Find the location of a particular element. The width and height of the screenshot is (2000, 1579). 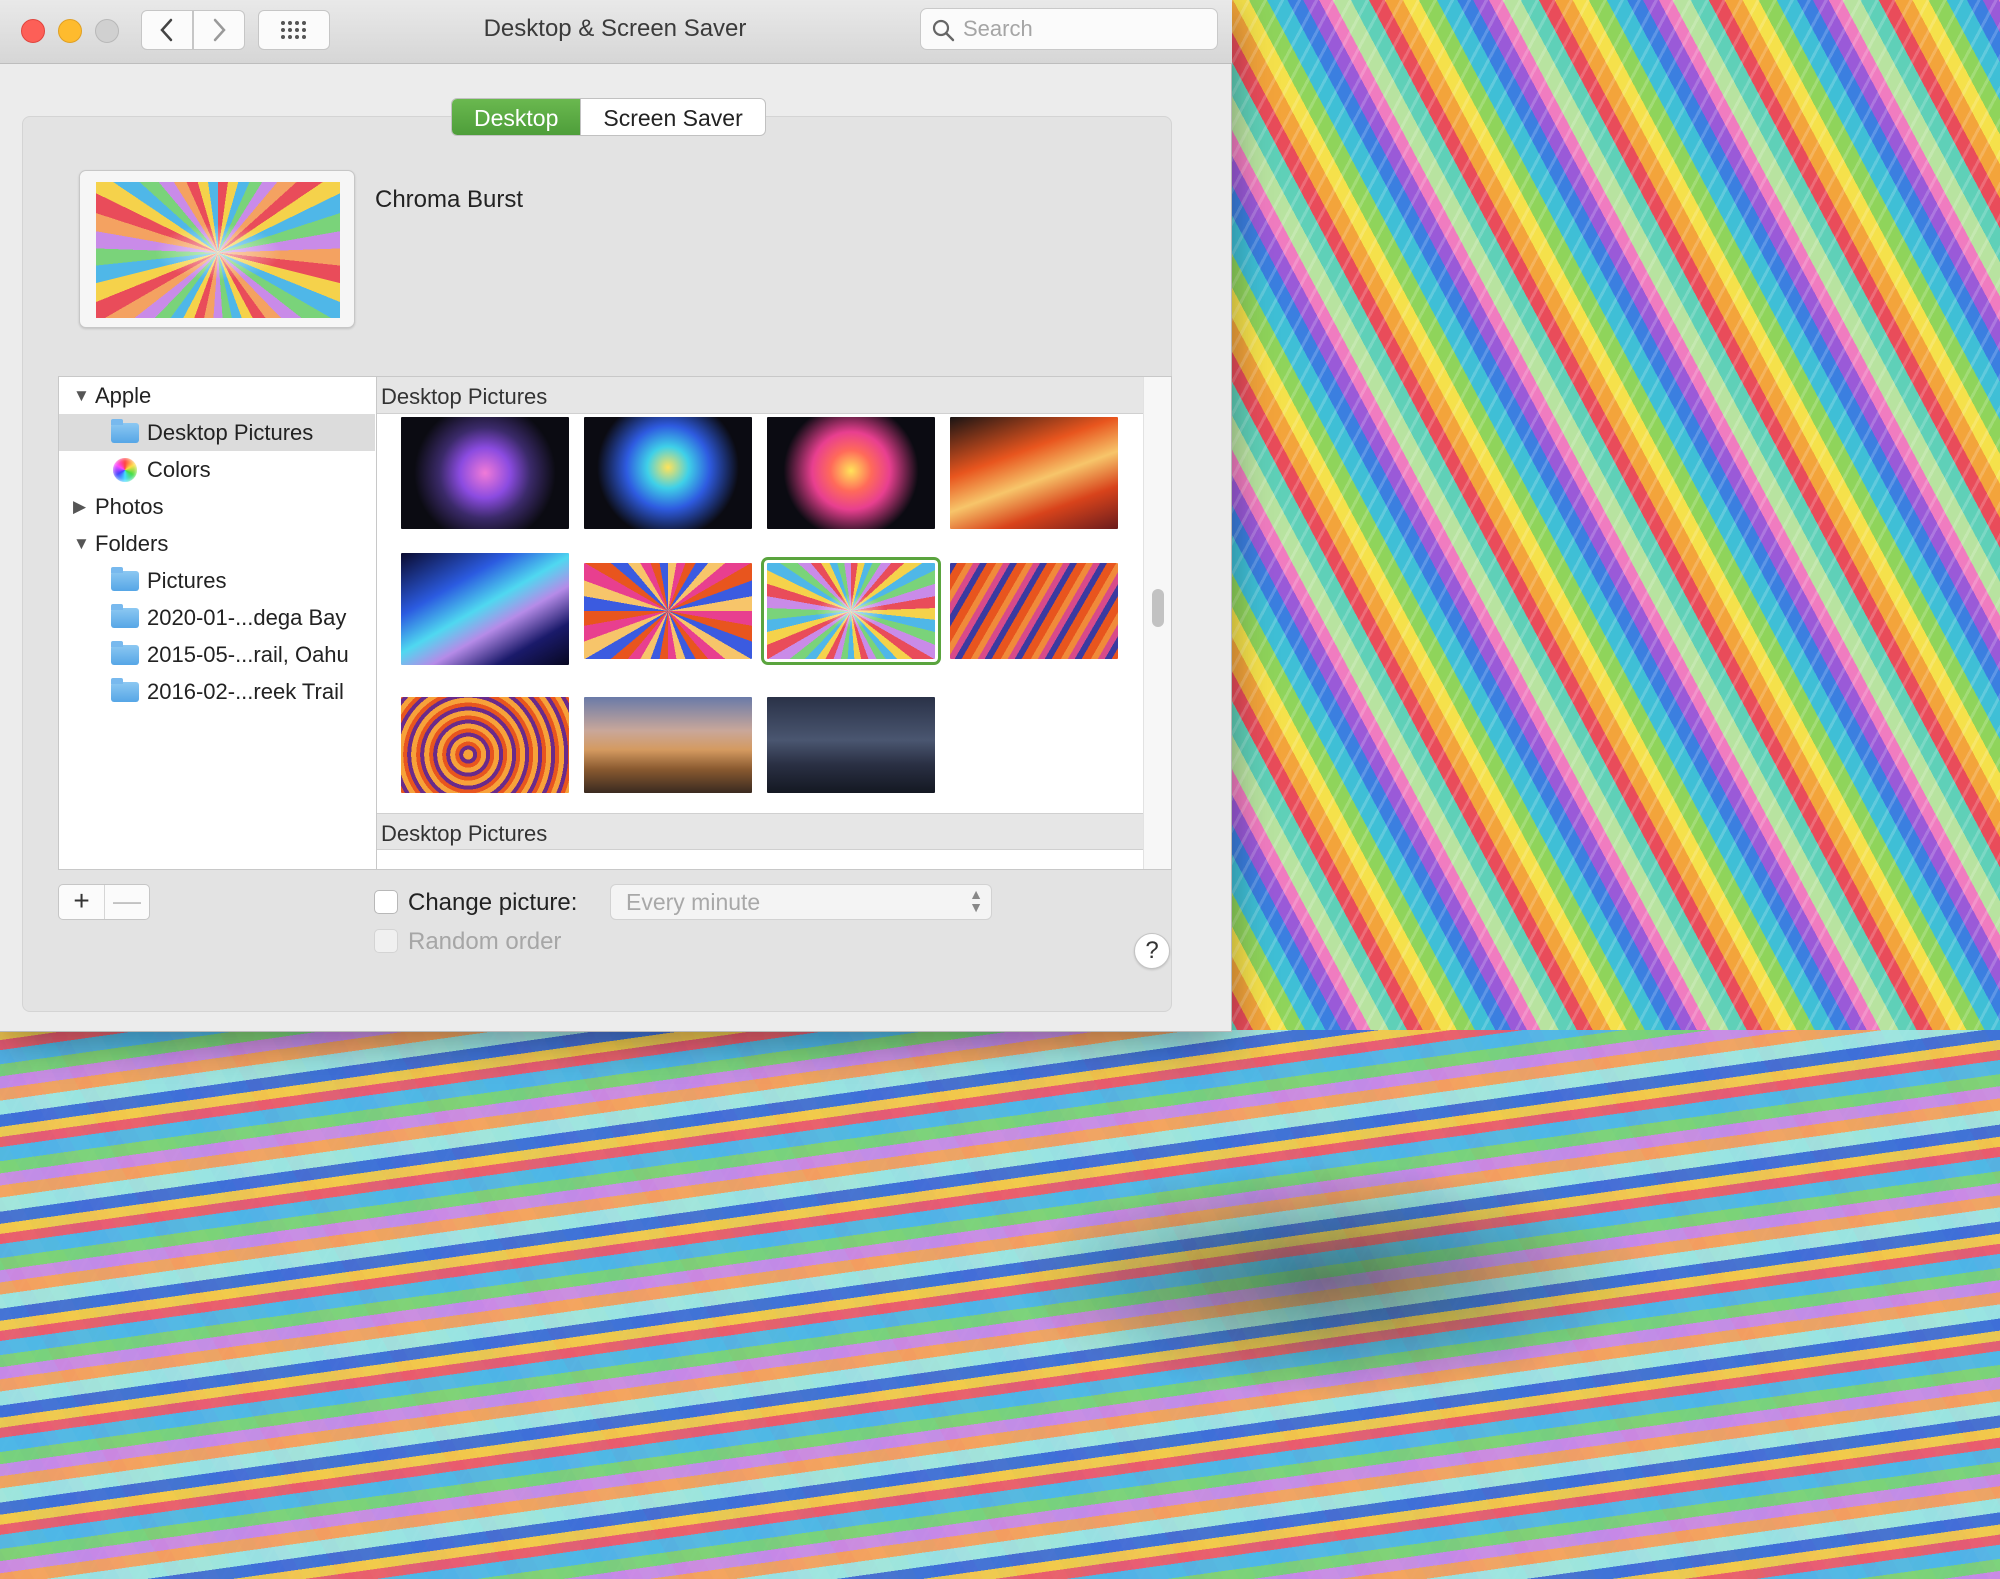

wallpaper-preview is located at coordinates (217, 249).